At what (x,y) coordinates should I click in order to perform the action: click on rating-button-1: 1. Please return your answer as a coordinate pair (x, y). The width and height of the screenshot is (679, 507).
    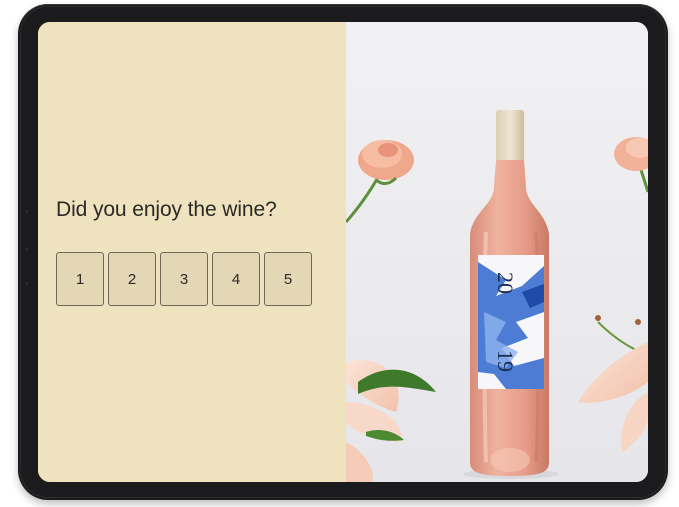
    Looking at the image, I should click on (80, 279).